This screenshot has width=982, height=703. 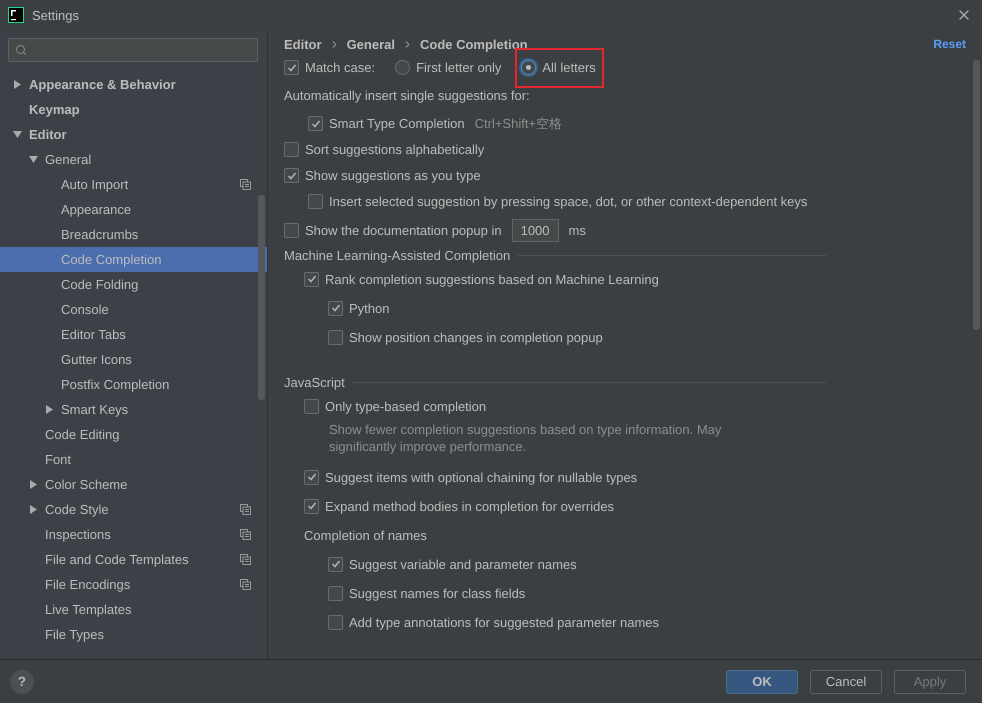 I want to click on sidebar-item: Appearance & Behavior, so click(x=133, y=84).